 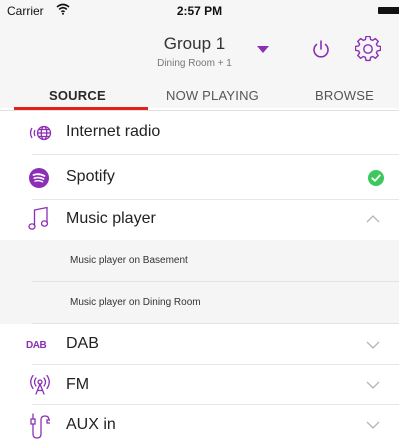 I want to click on chevron-up-icon, so click(x=373, y=218).